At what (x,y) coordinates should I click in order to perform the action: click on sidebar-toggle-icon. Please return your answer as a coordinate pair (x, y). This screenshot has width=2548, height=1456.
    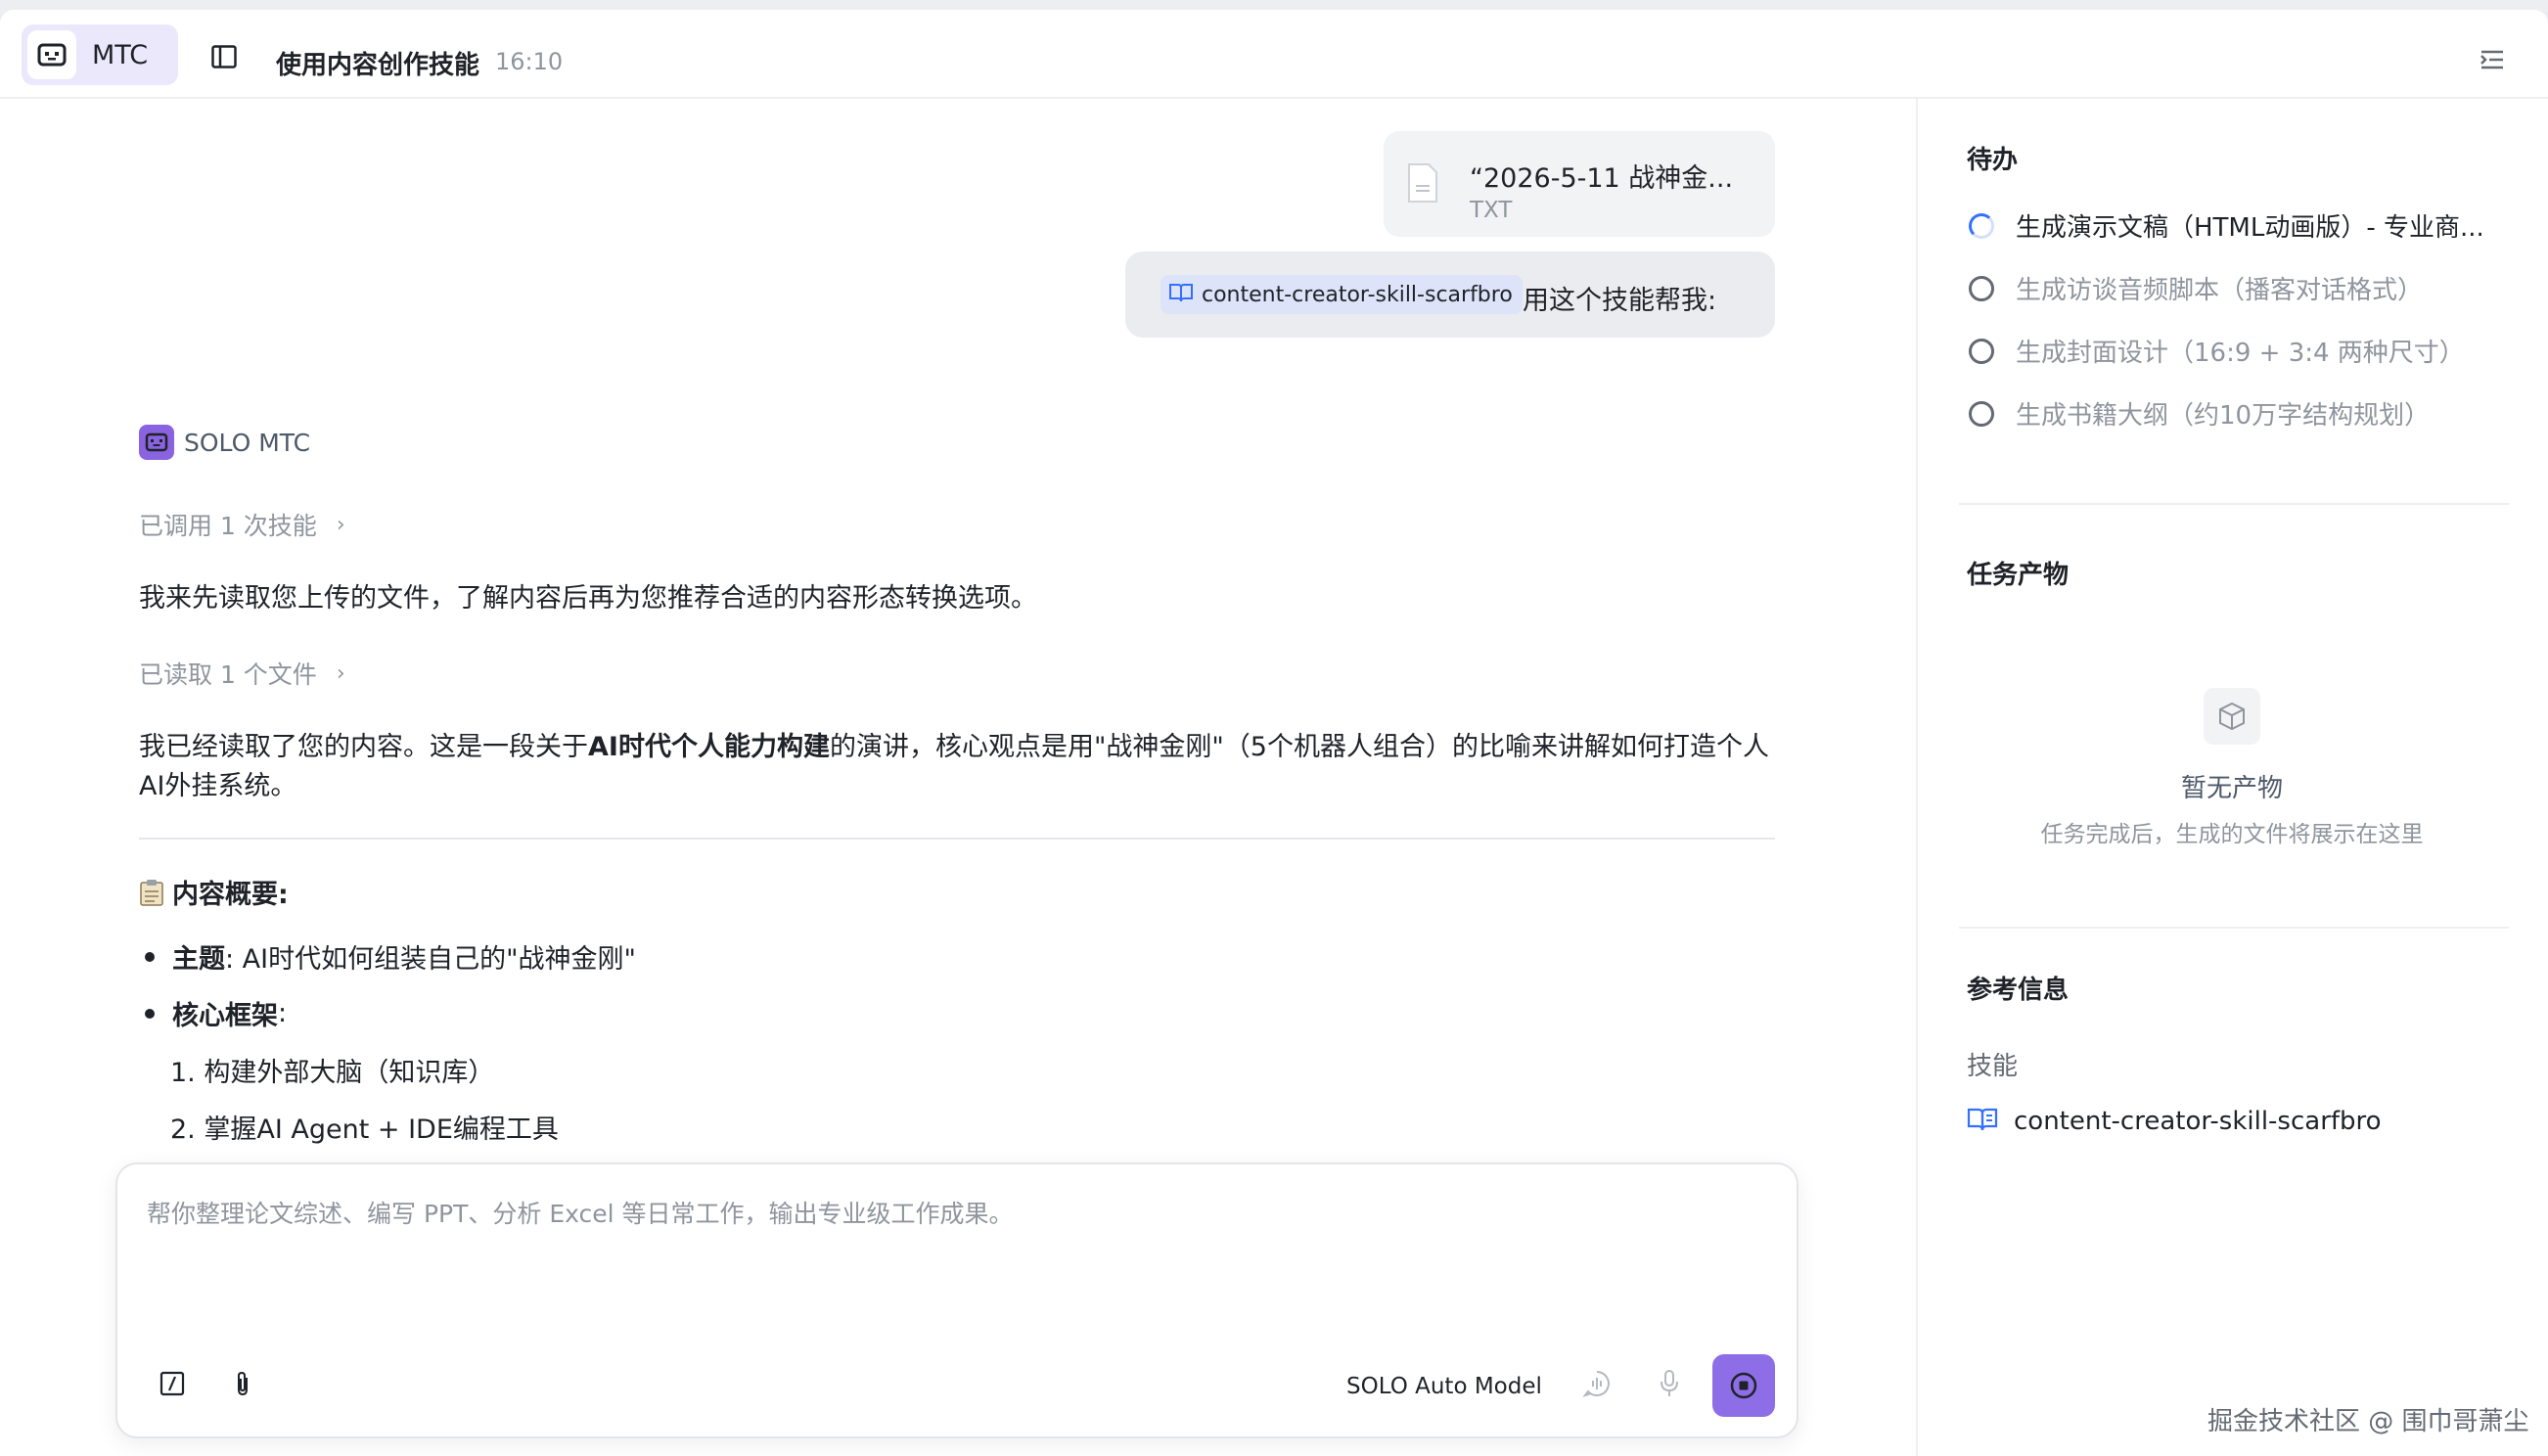
    Looking at the image, I should click on (224, 56).